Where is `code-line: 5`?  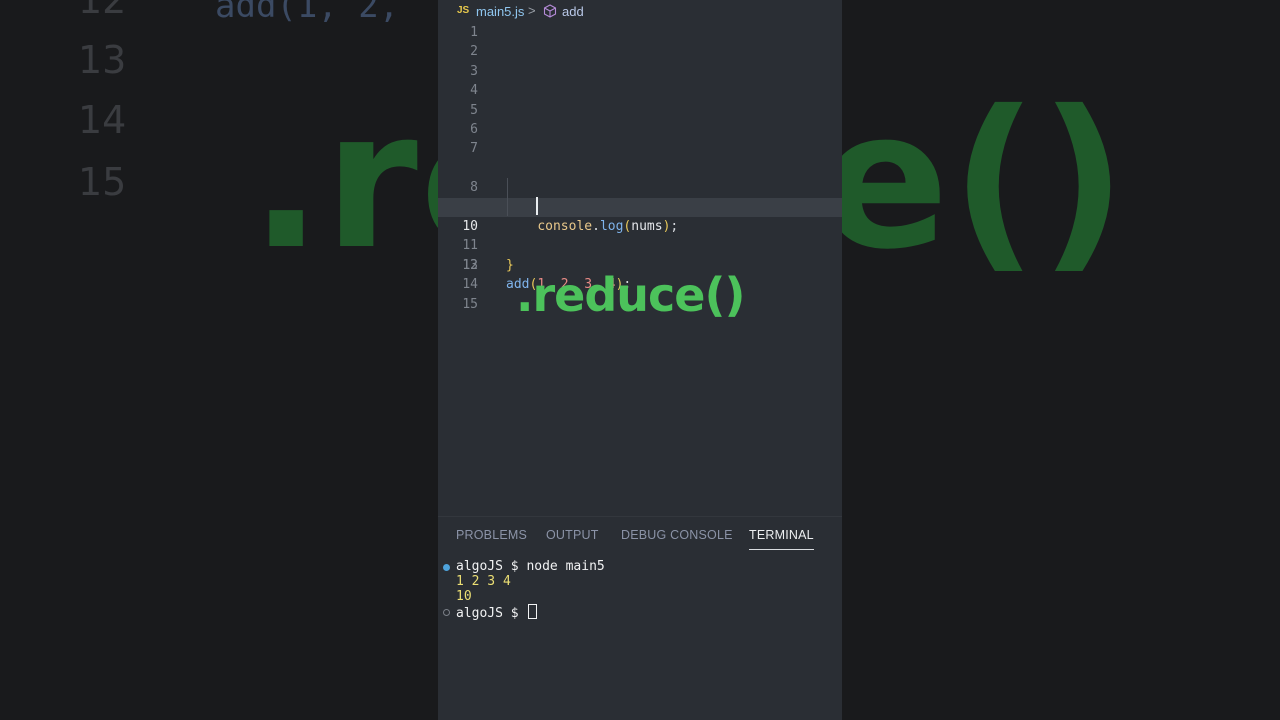
code-line: 5 is located at coordinates (640, 110).